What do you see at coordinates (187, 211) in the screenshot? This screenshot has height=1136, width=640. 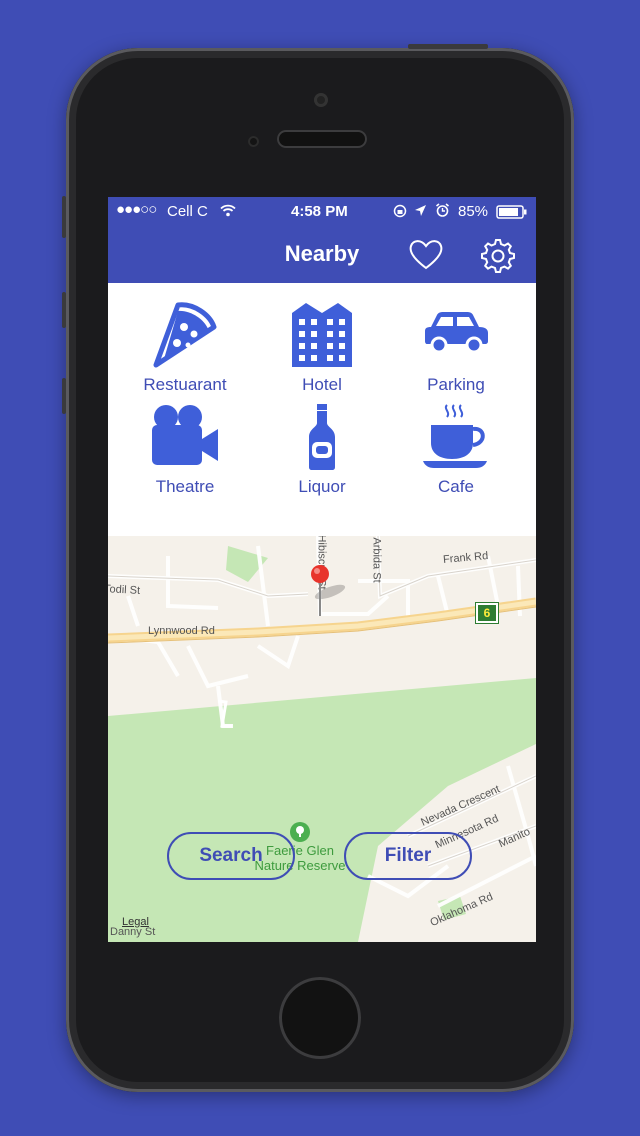 I see `carrier-label: Cell C` at bounding box center [187, 211].